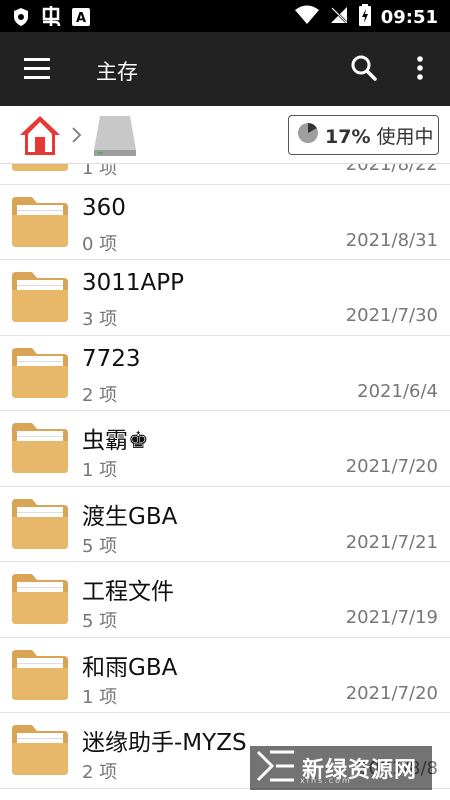  What do you see at coordinates (115, 441) in the screenshot?
I see `folder-name: 虫霸♚` at bounding box center [115, 441].